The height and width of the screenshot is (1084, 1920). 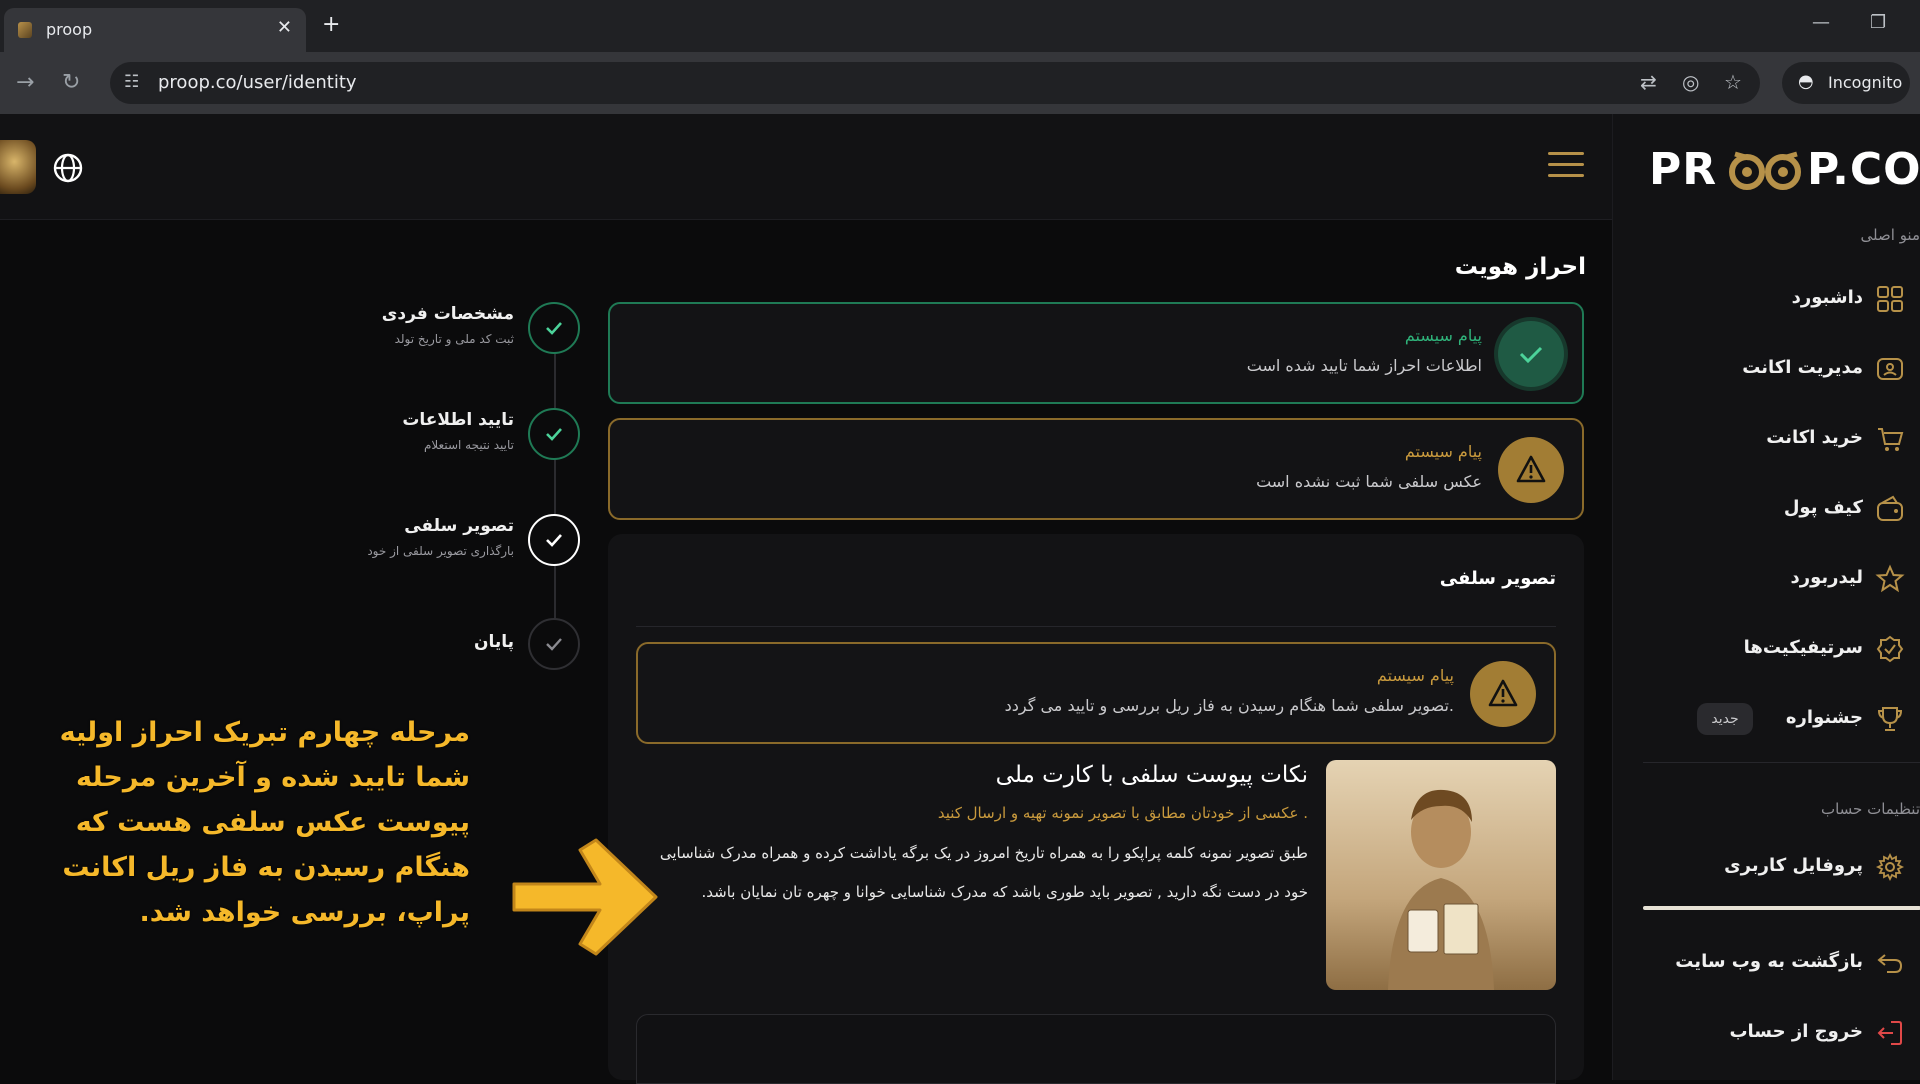 I want to click on sidebar-item-label: داشبورد, so click(x=1827, y=297).